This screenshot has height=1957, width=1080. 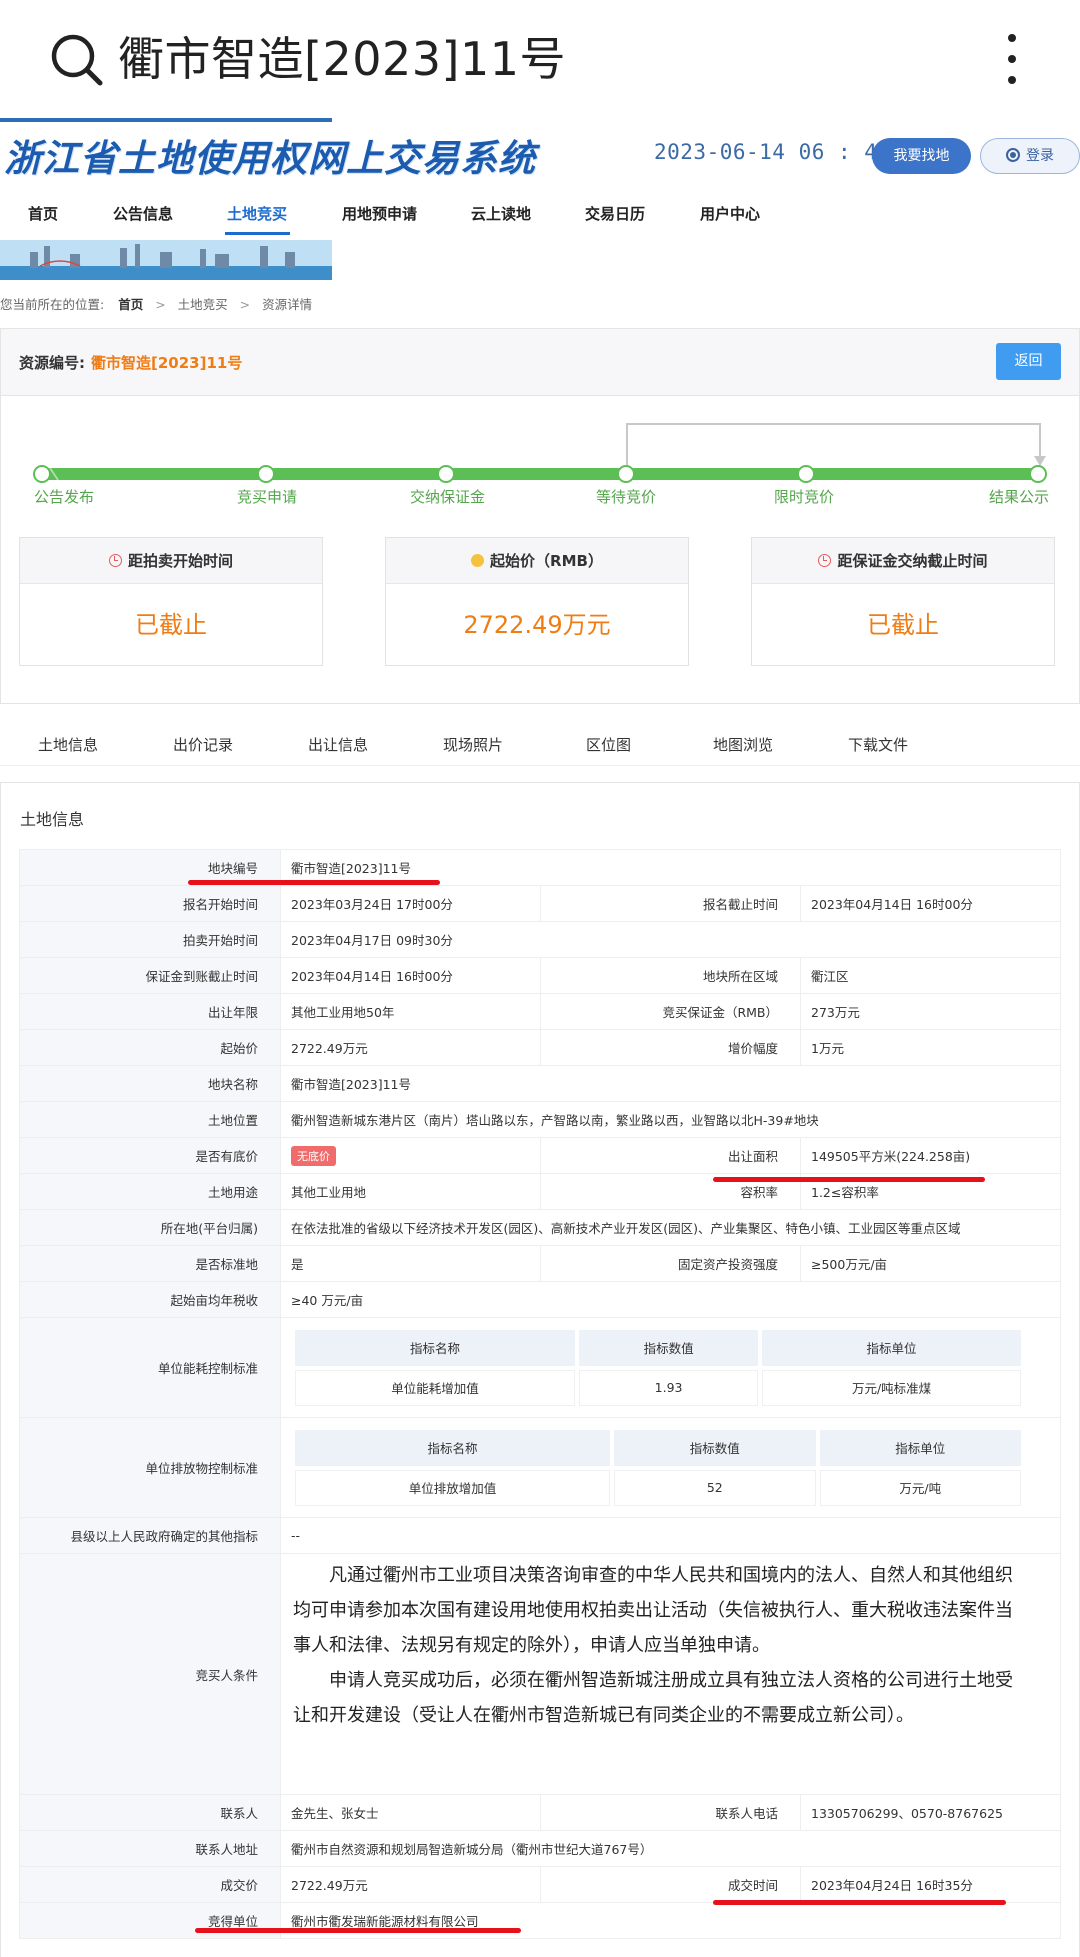 I want to click on field-value: 2023年03月24日 17时00分, so click(x=410, y=903).